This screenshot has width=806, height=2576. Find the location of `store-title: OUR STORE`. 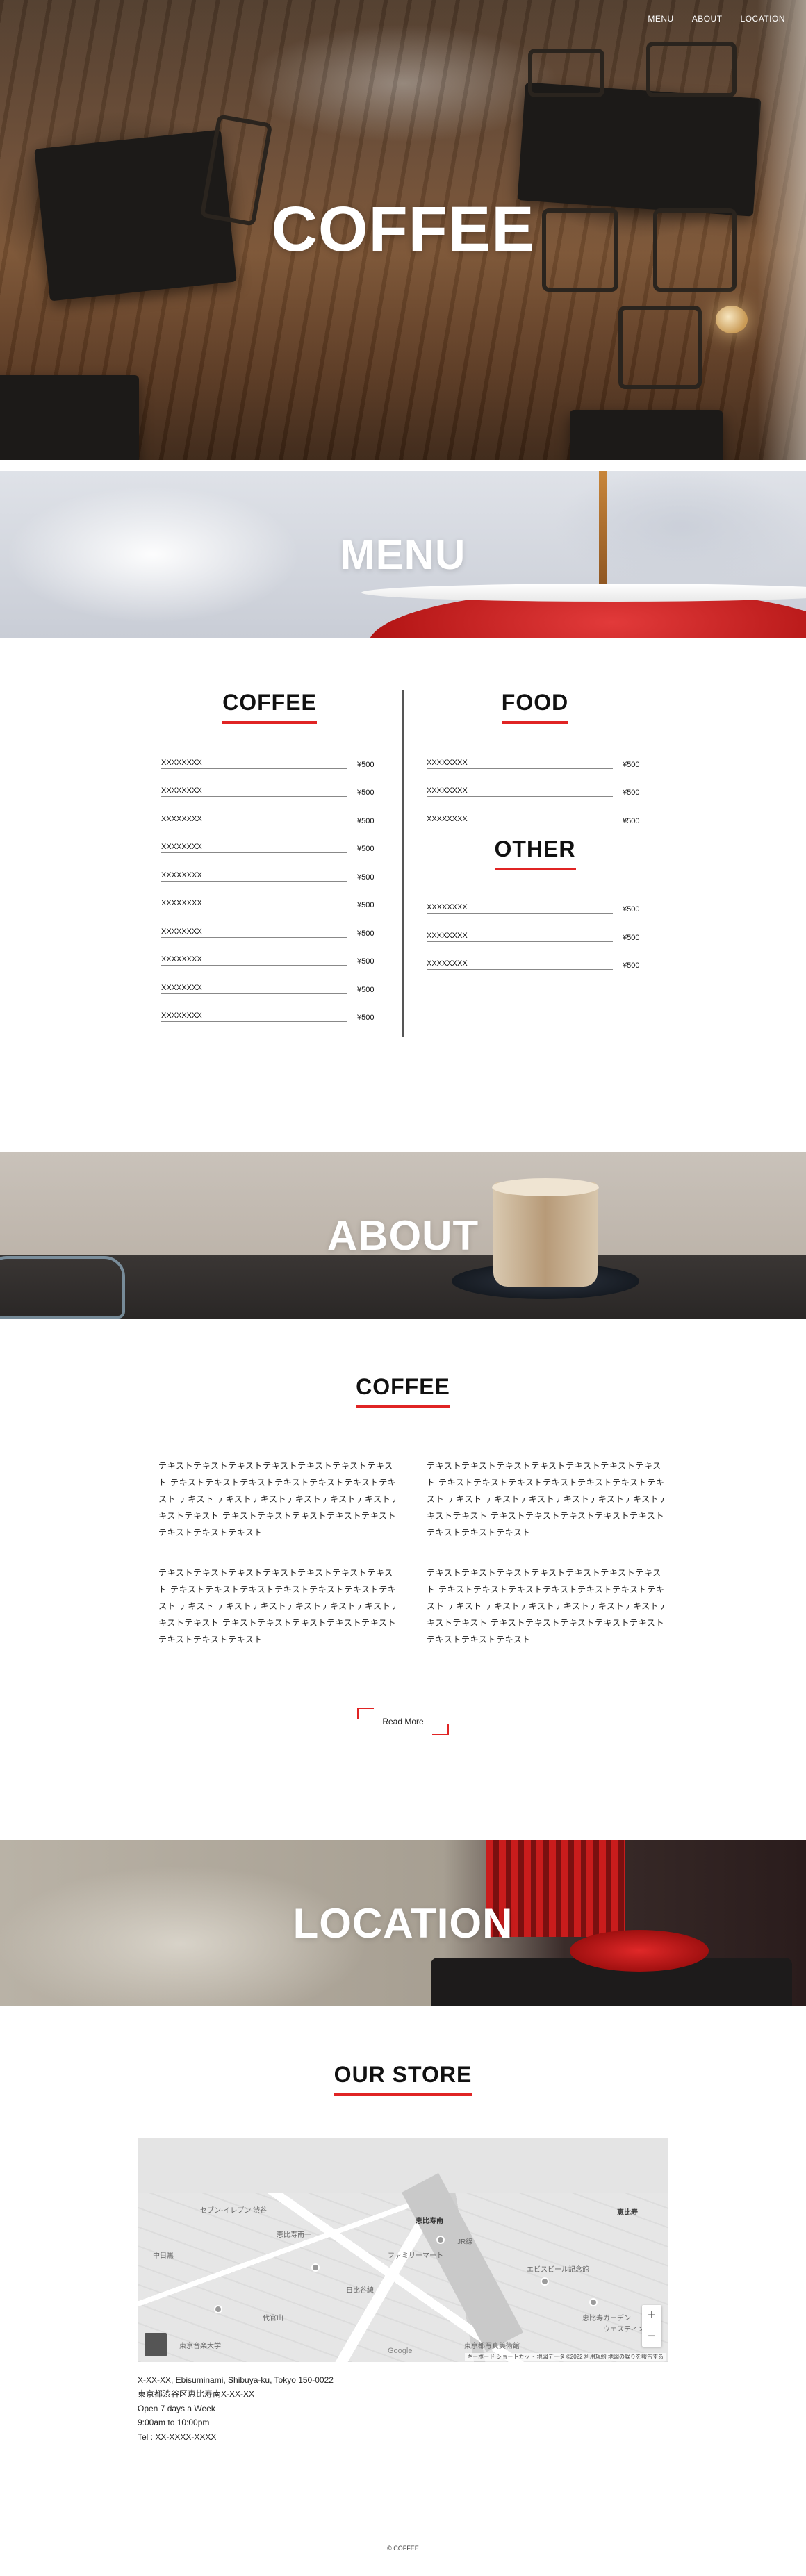

store-title: OUR STORE is located at coordinates (403, 2079).